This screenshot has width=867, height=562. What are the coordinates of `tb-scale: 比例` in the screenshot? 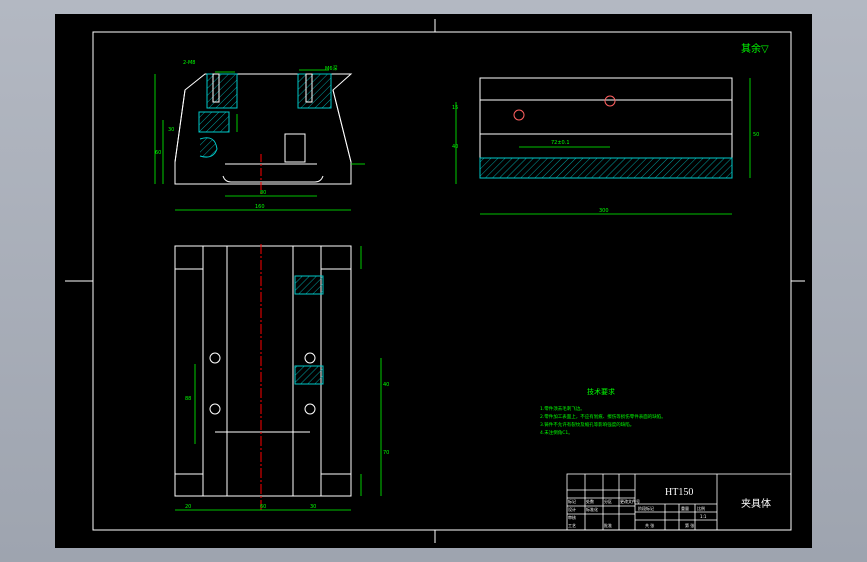 It's located at (701, 508).